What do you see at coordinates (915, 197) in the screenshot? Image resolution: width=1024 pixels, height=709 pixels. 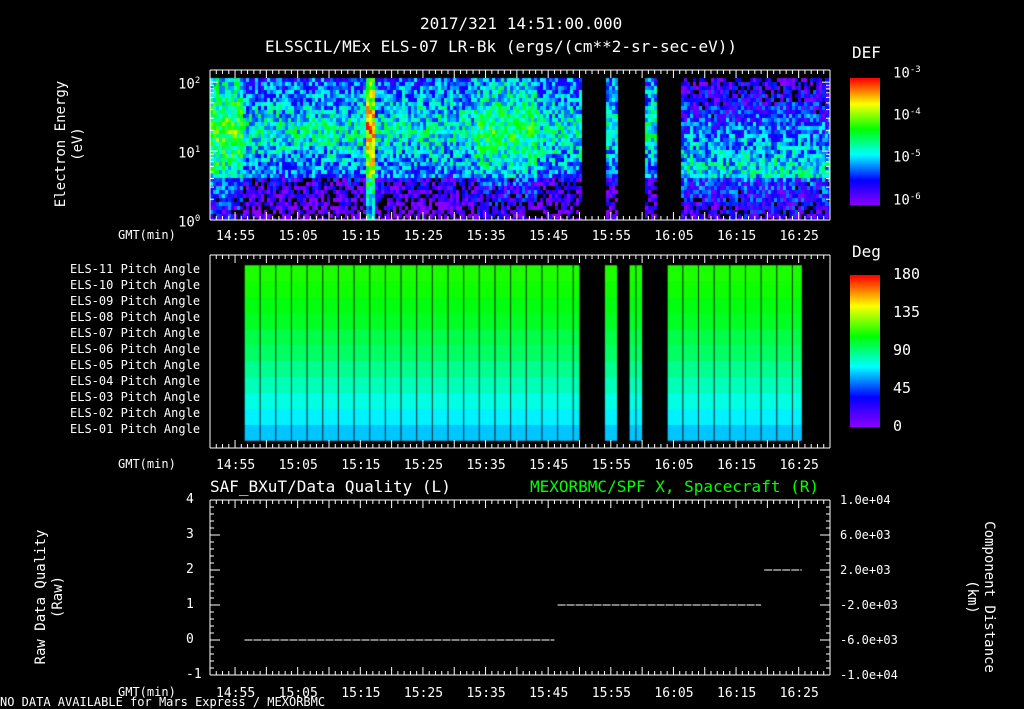 I see `tick-exp: -6` at bounding box center [915, 197].